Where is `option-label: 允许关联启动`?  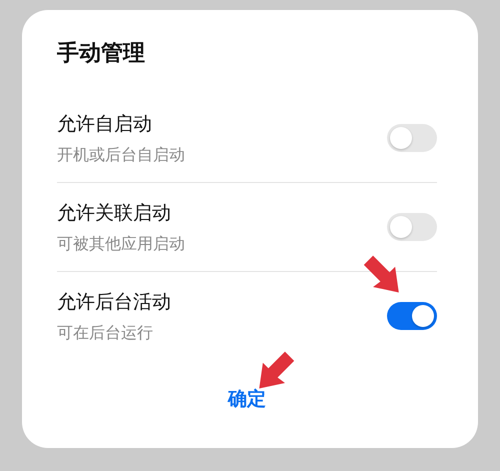
option-label: 允许关联启动 is located at coordinates (114, 213).